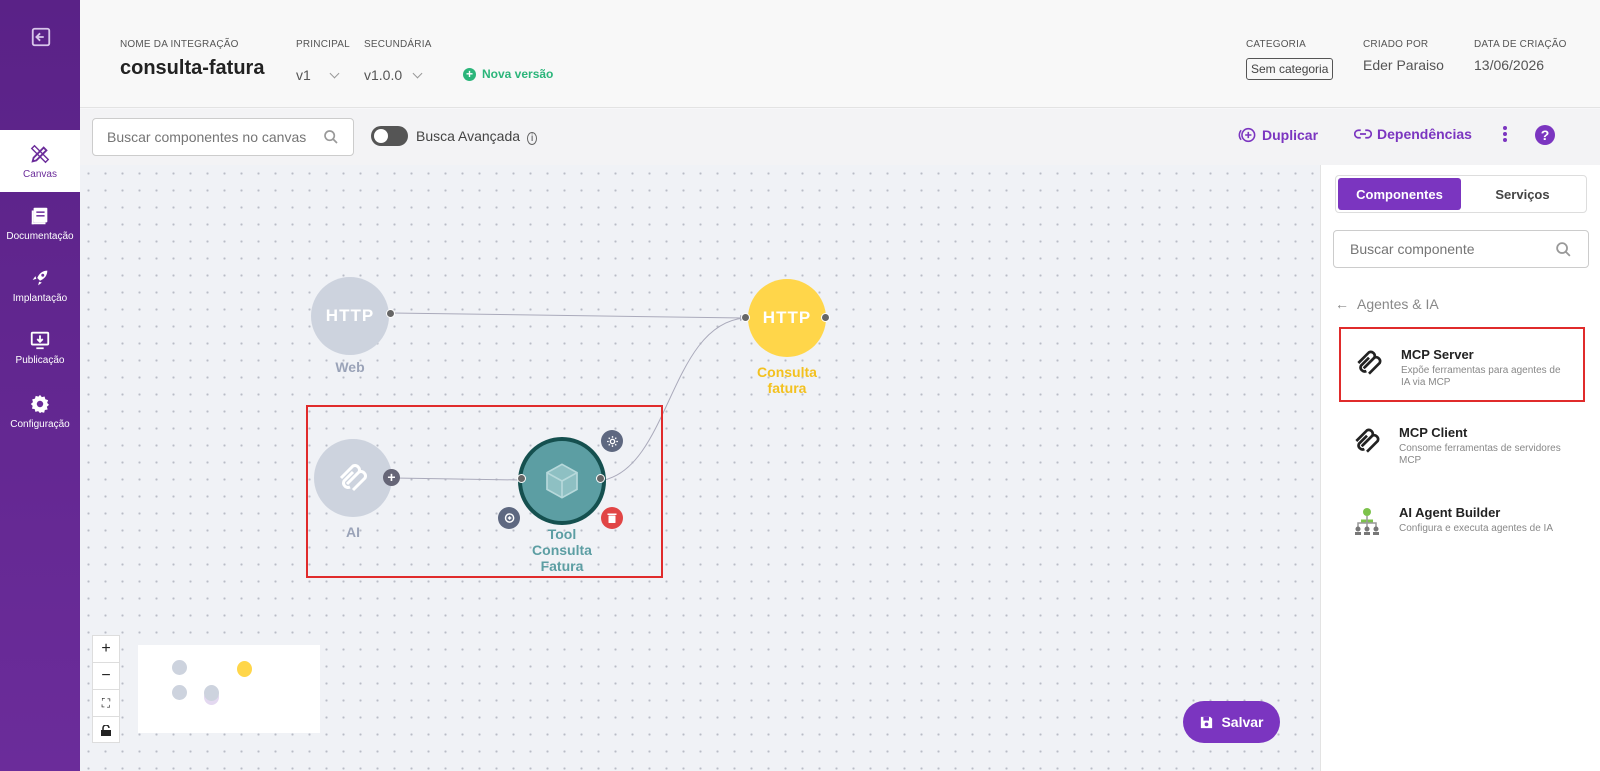 Image resolution: width=1600 pixels, height=771 pixels. I want to click on principal-label: PRINCIPAL, so click(323, 44).